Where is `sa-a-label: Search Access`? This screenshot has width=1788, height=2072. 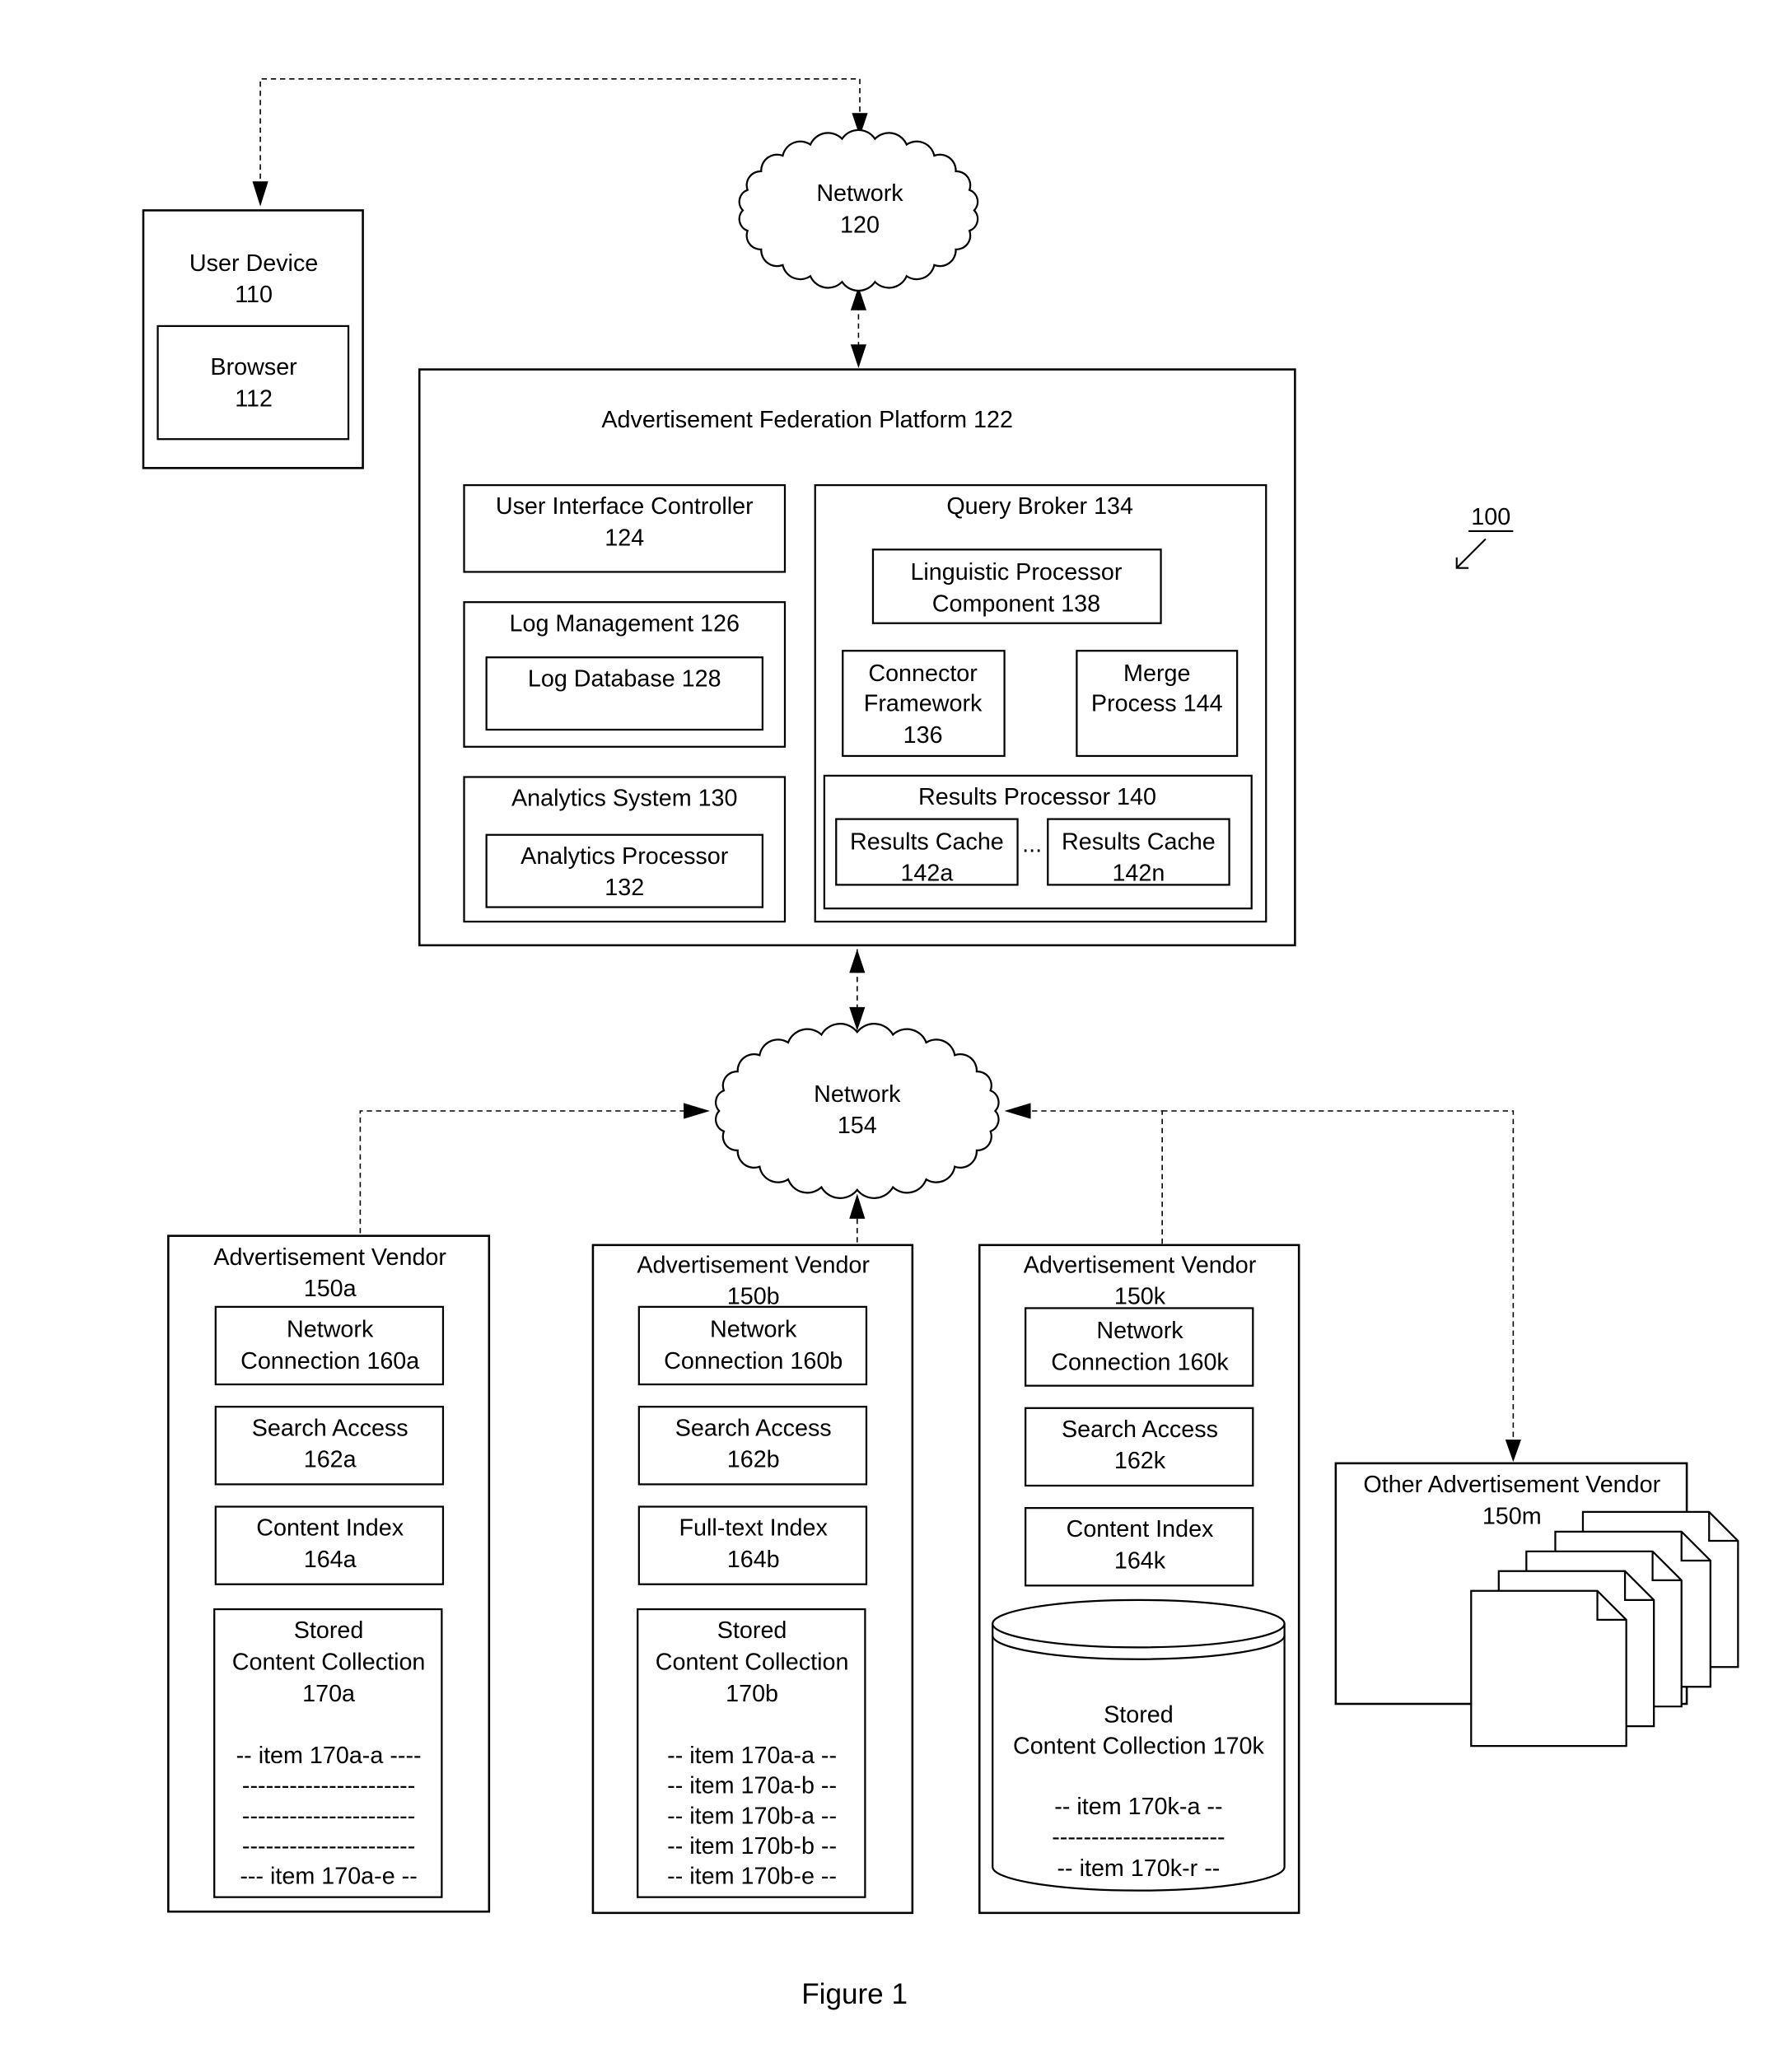 sa-a-label: Search Access is located at coordinates (330, 1428).